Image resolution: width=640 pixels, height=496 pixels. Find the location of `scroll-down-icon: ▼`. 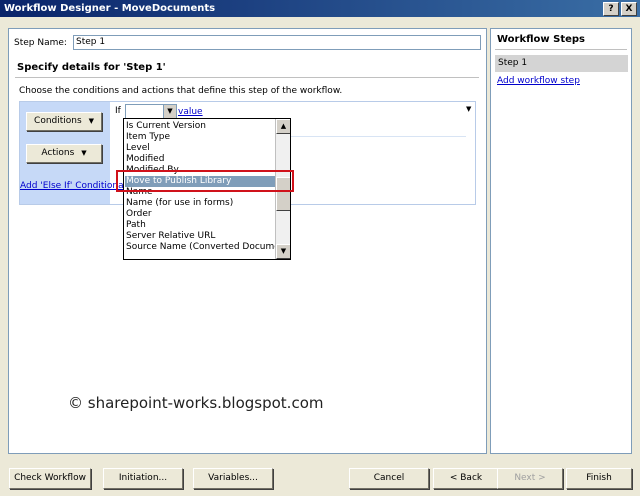

scroll-down-icon: ▼ is located at coordinates (283, 251).